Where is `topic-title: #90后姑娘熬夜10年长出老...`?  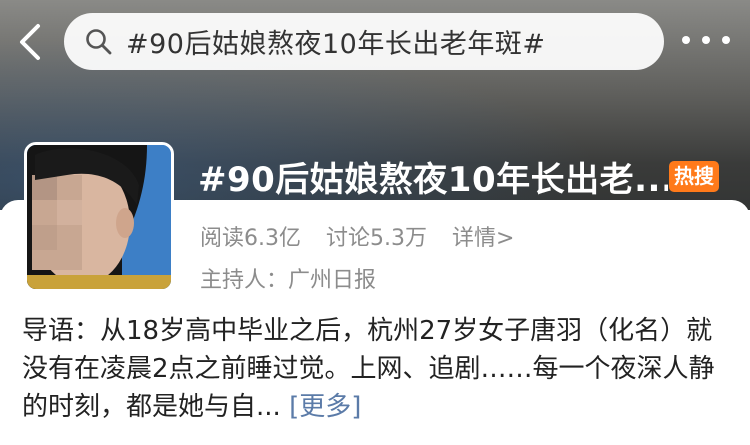
topic-title: #90后姑娘熬夜10年长出老... is located at coordinates (433, 180).